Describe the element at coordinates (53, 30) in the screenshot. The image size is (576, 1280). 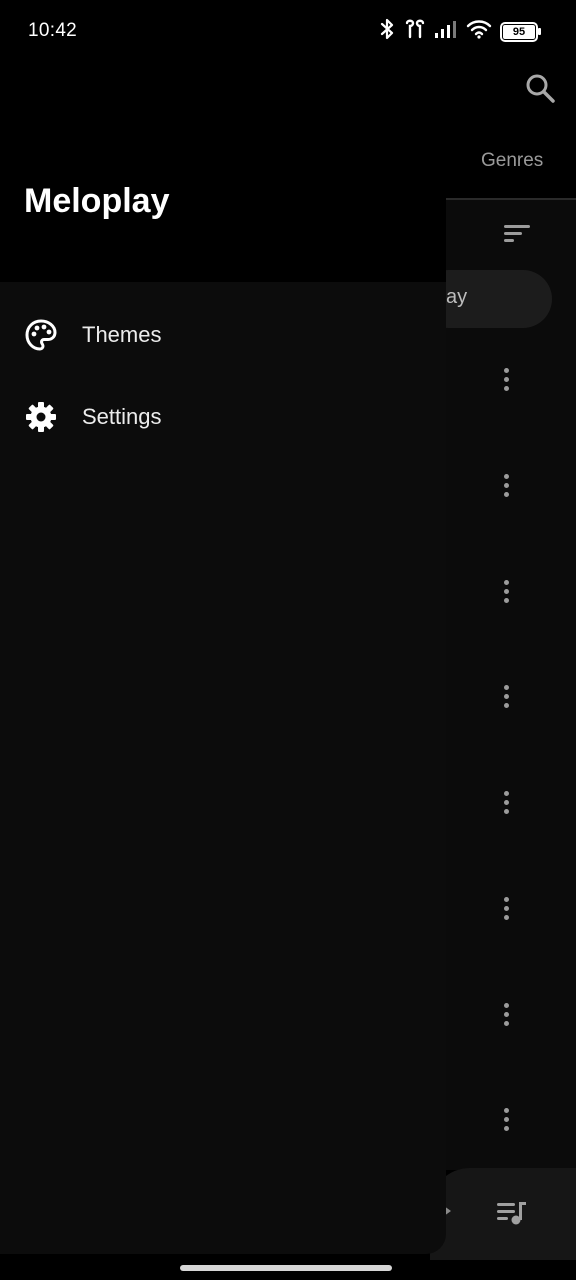
I see `status-time: 10:42` at that location.